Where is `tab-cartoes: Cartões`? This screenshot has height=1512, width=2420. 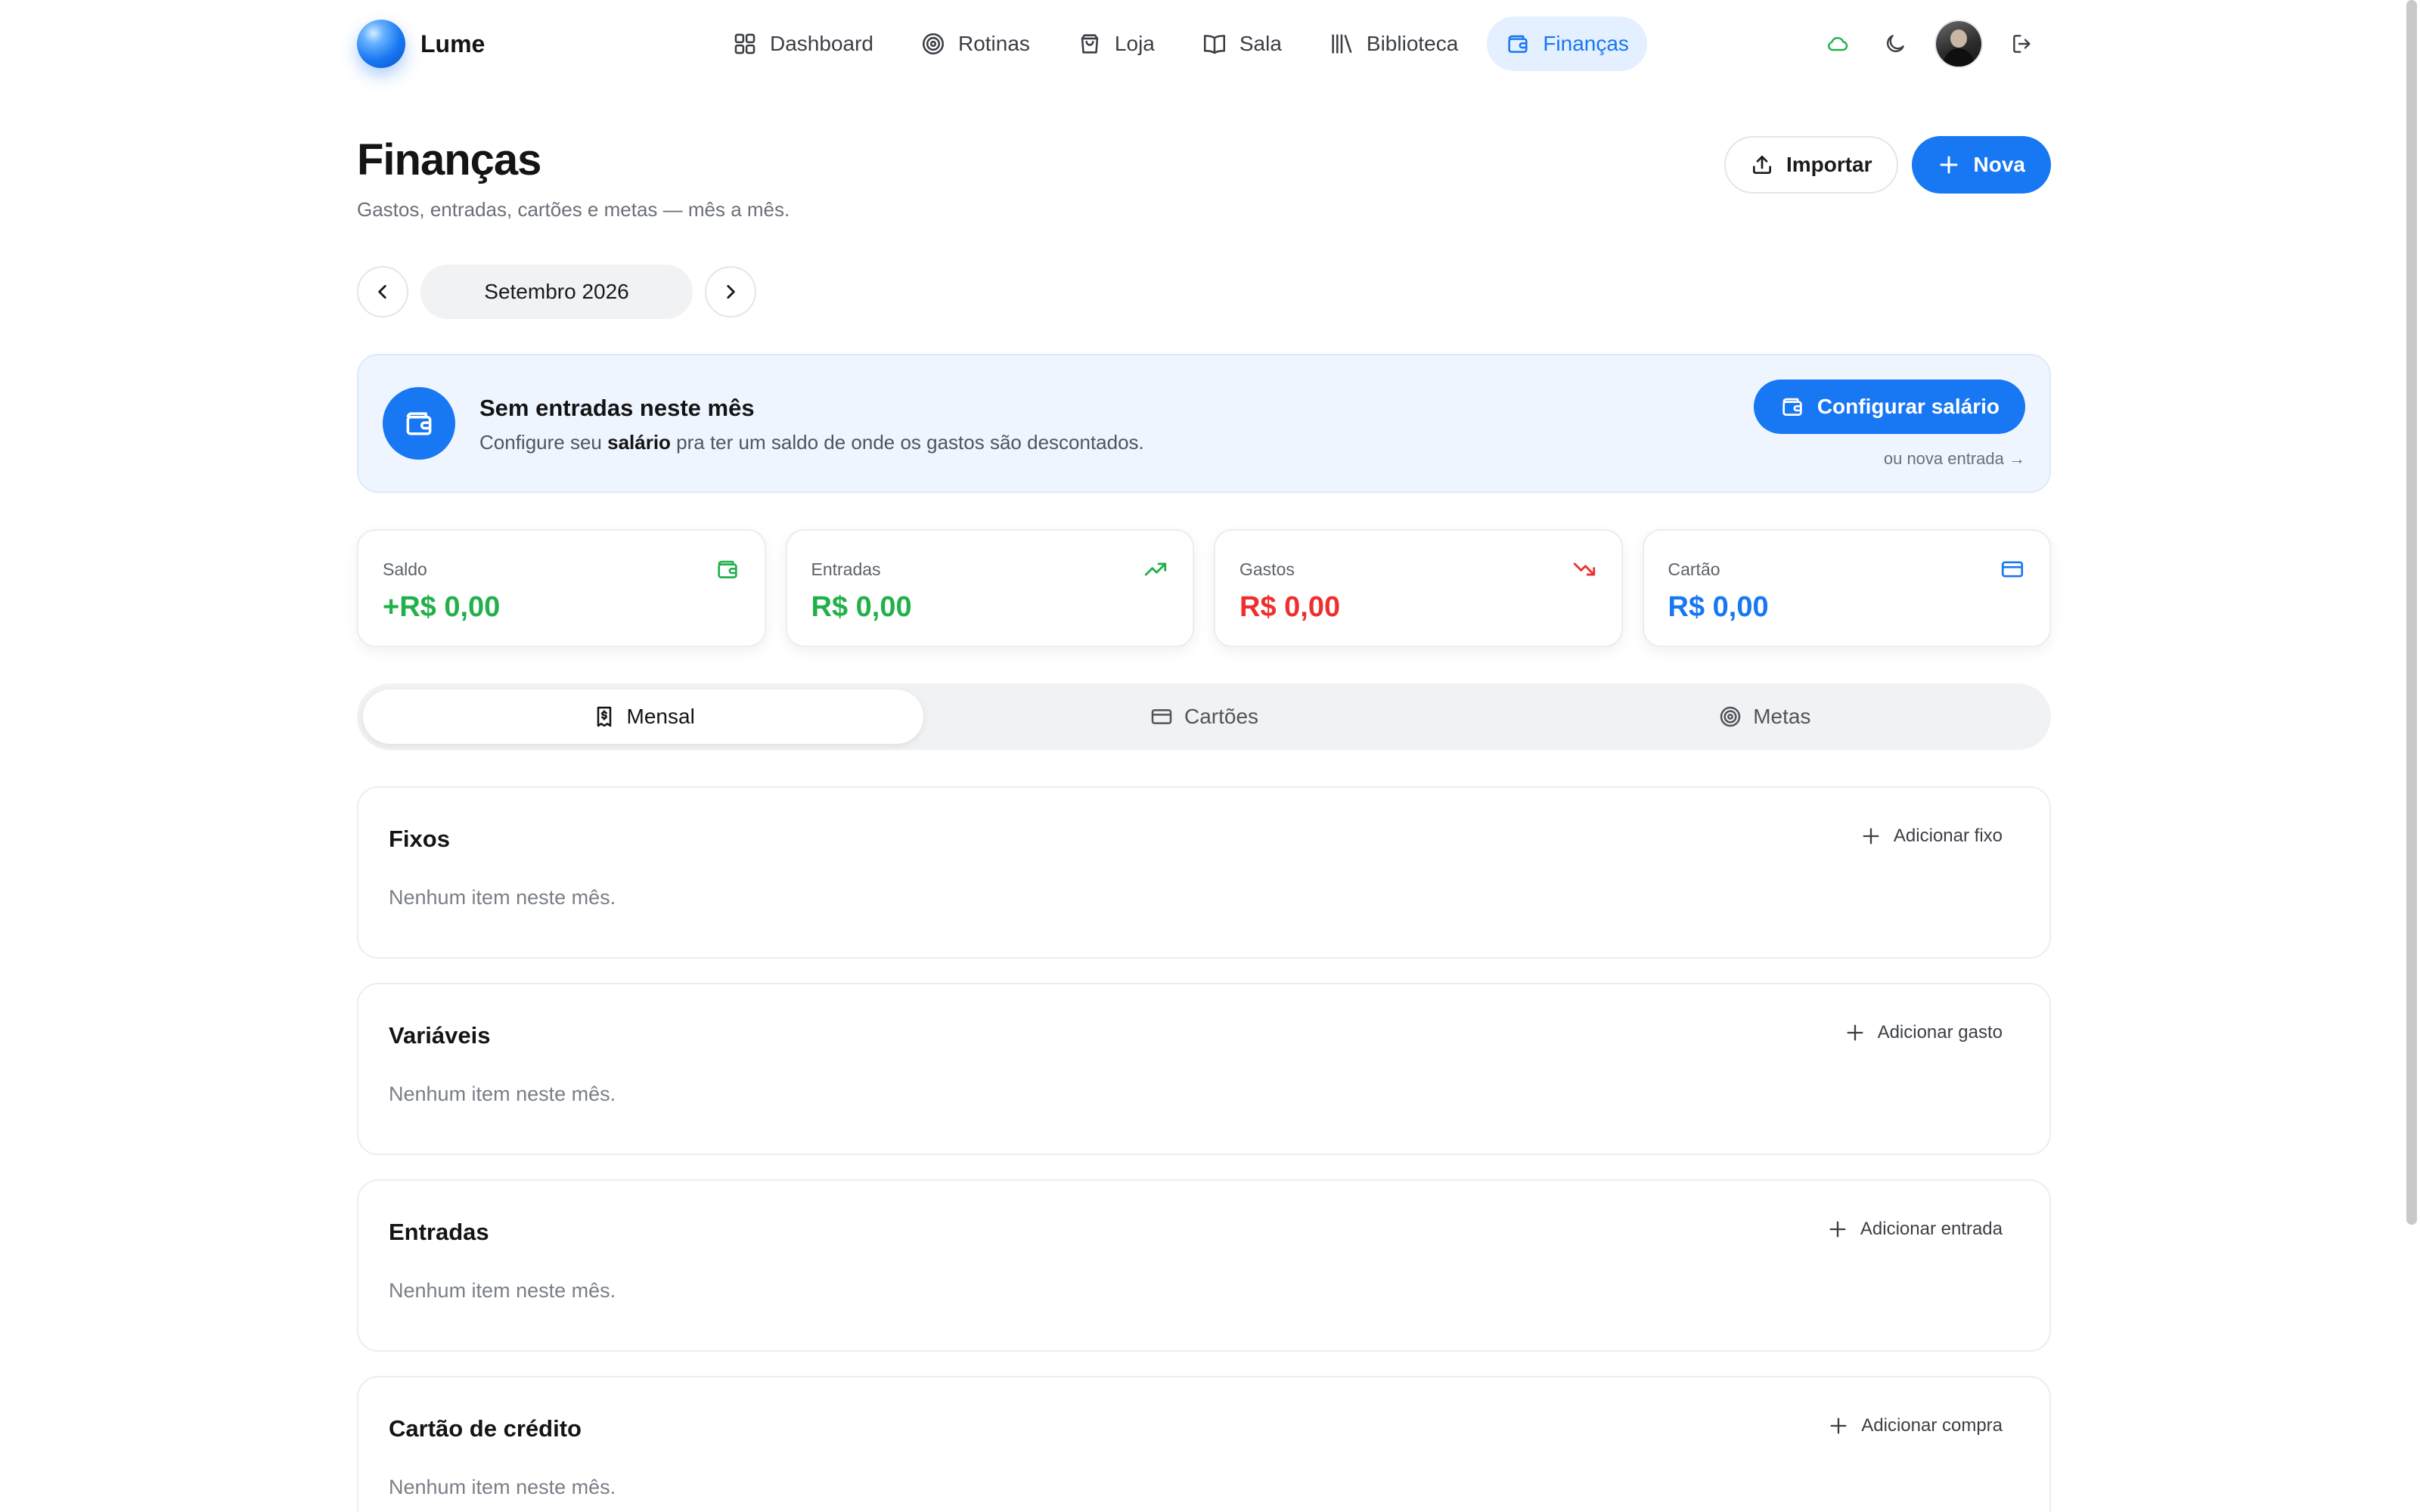
tab-cartoes: Cartões is located at coordinates (1203, 716).